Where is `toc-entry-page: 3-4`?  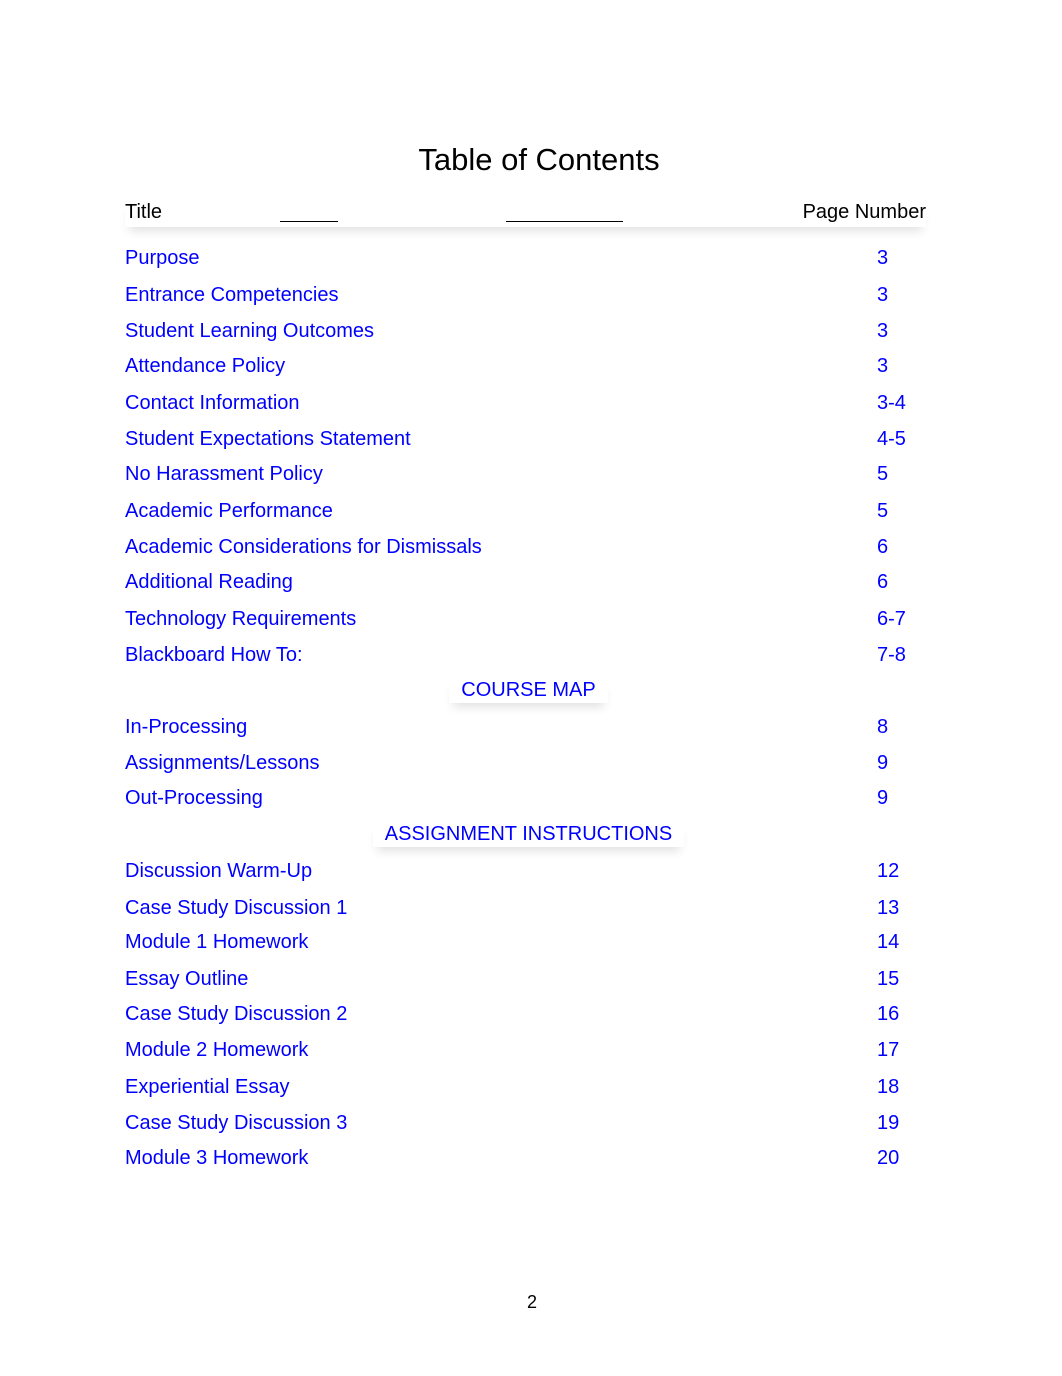 toc-entry-page: 3-4 is located at coordinates (891, 403).